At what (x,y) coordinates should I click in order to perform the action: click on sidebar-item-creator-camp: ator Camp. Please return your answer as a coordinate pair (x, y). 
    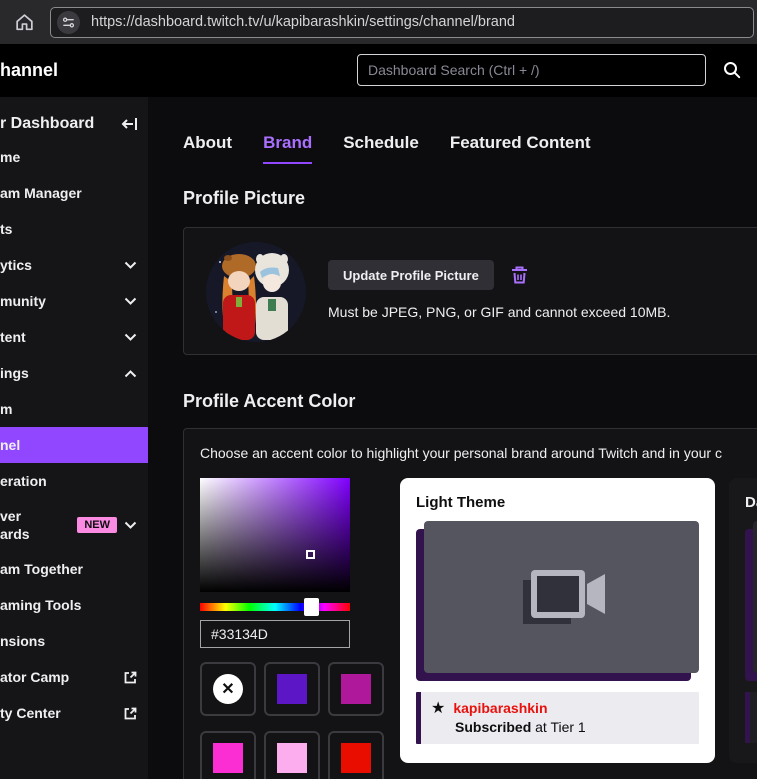
    Looking at the image, I should click on (74, 677).